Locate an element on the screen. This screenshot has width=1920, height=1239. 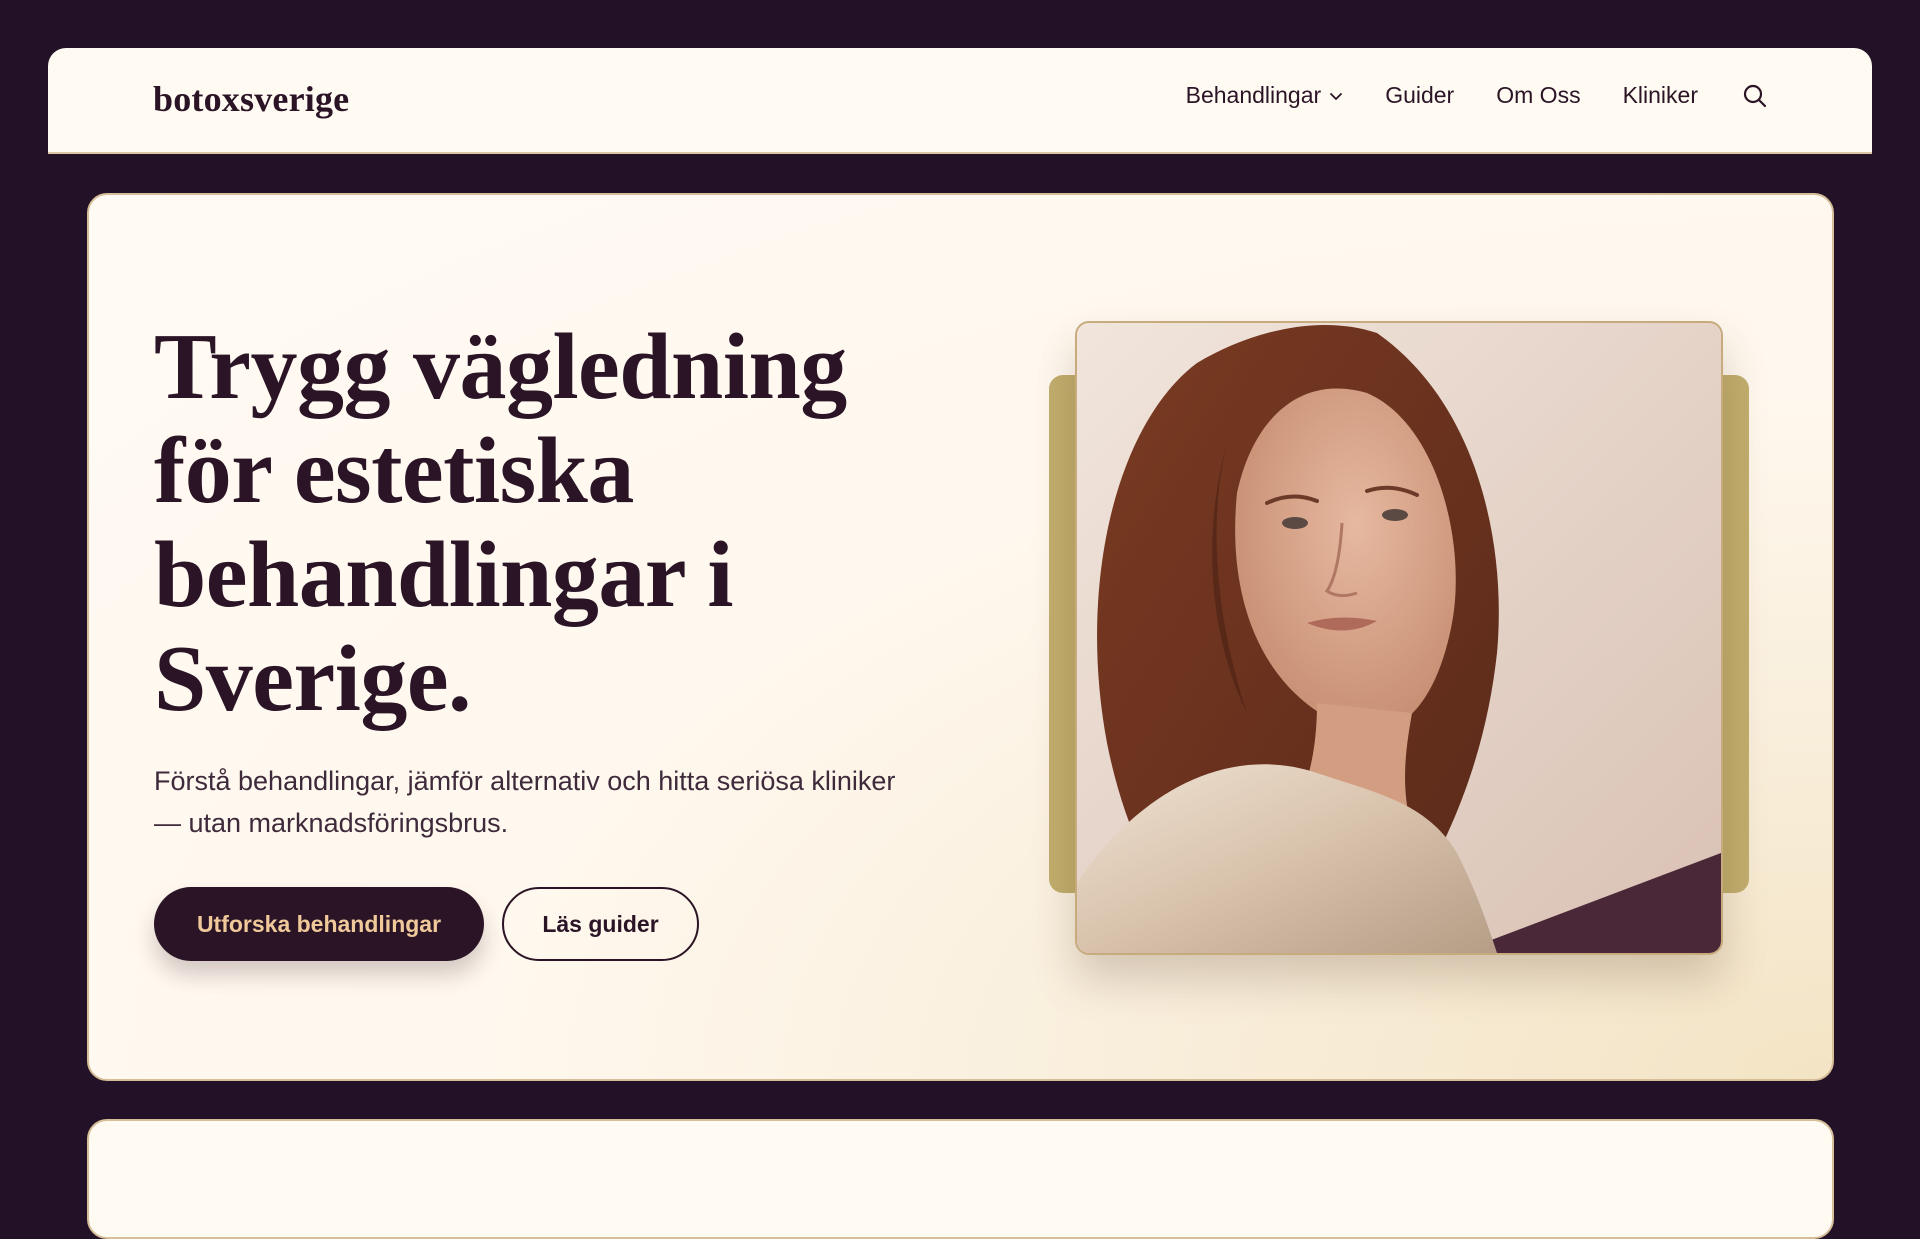
site-logo: botoxsverige is located at coordinates (251, 99).